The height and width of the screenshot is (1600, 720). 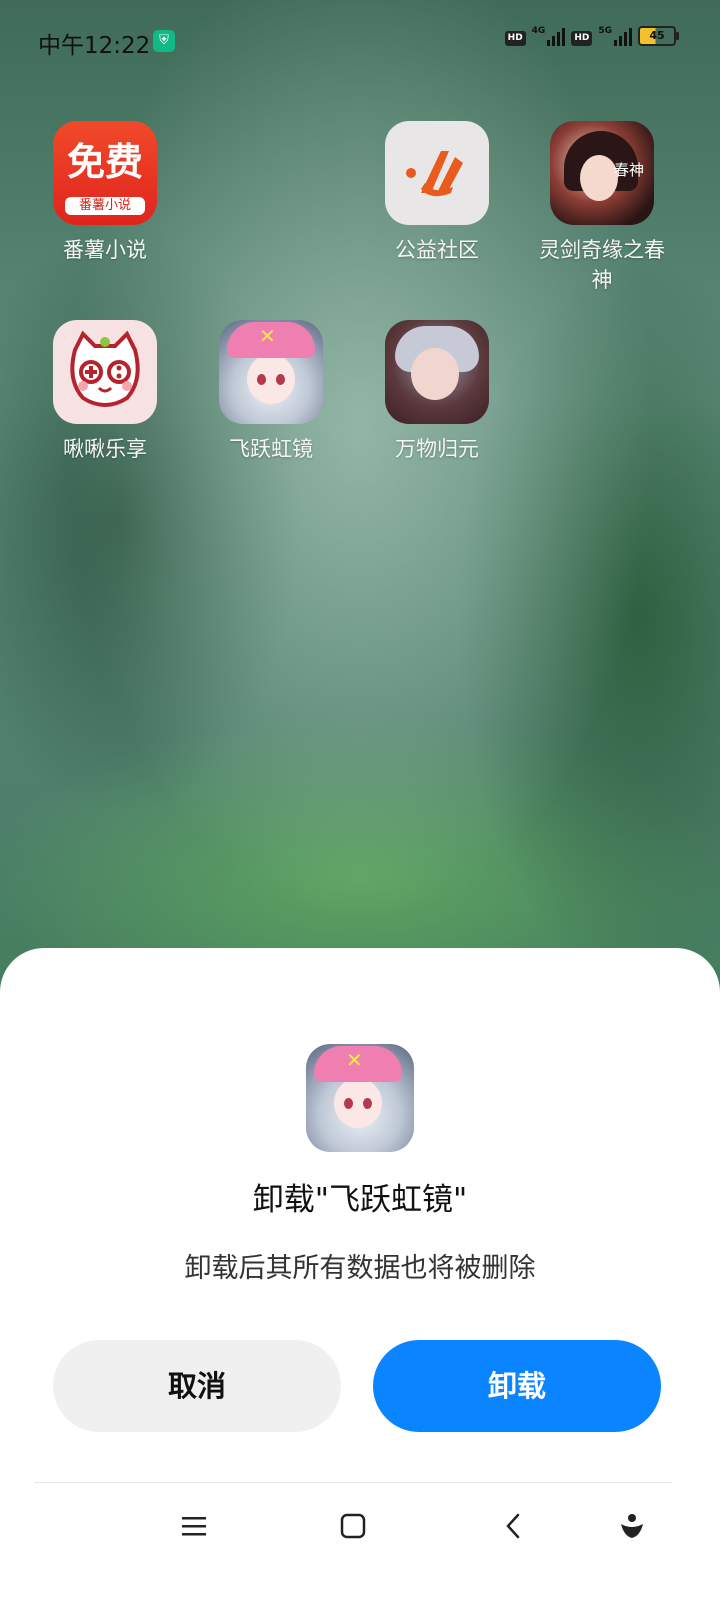 I want to click on menu-icon, so click(x=194, y=1526).